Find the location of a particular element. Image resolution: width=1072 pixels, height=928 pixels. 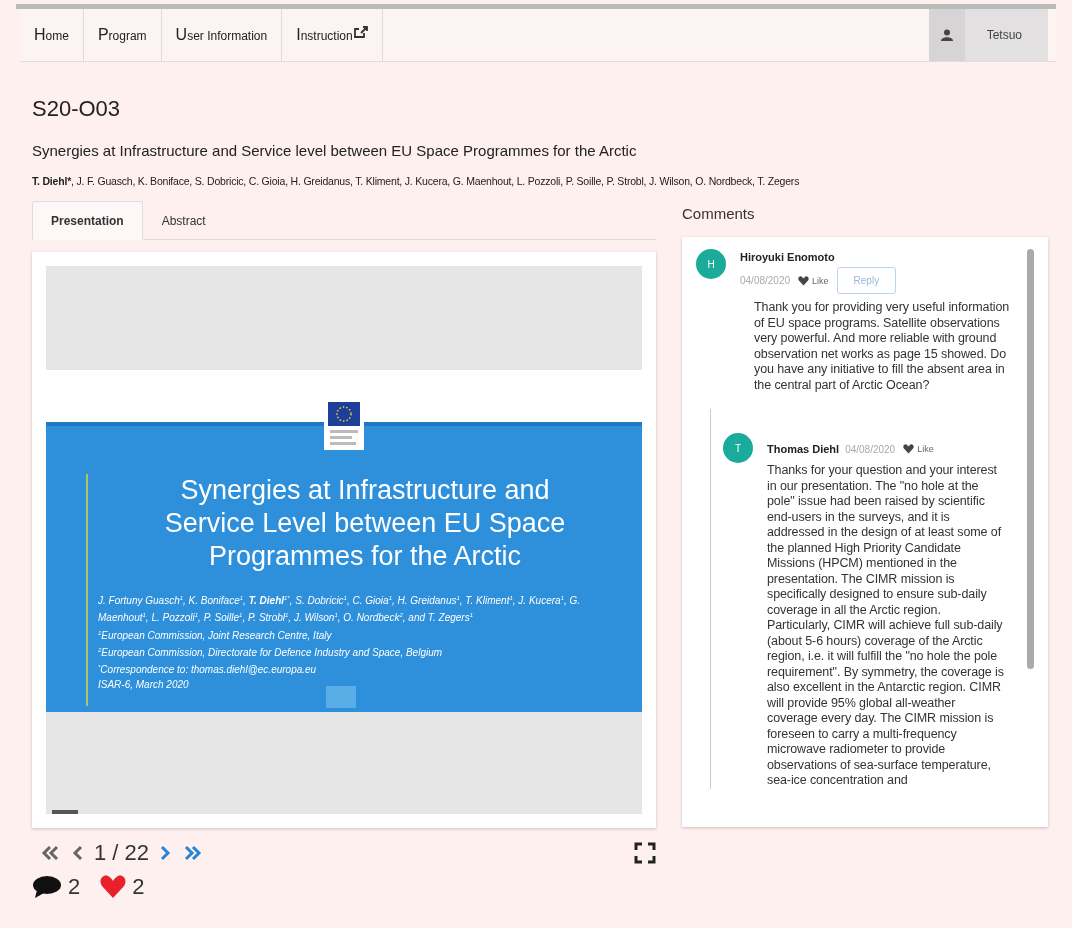

next-page-icon is located at coordinates (165, 853).